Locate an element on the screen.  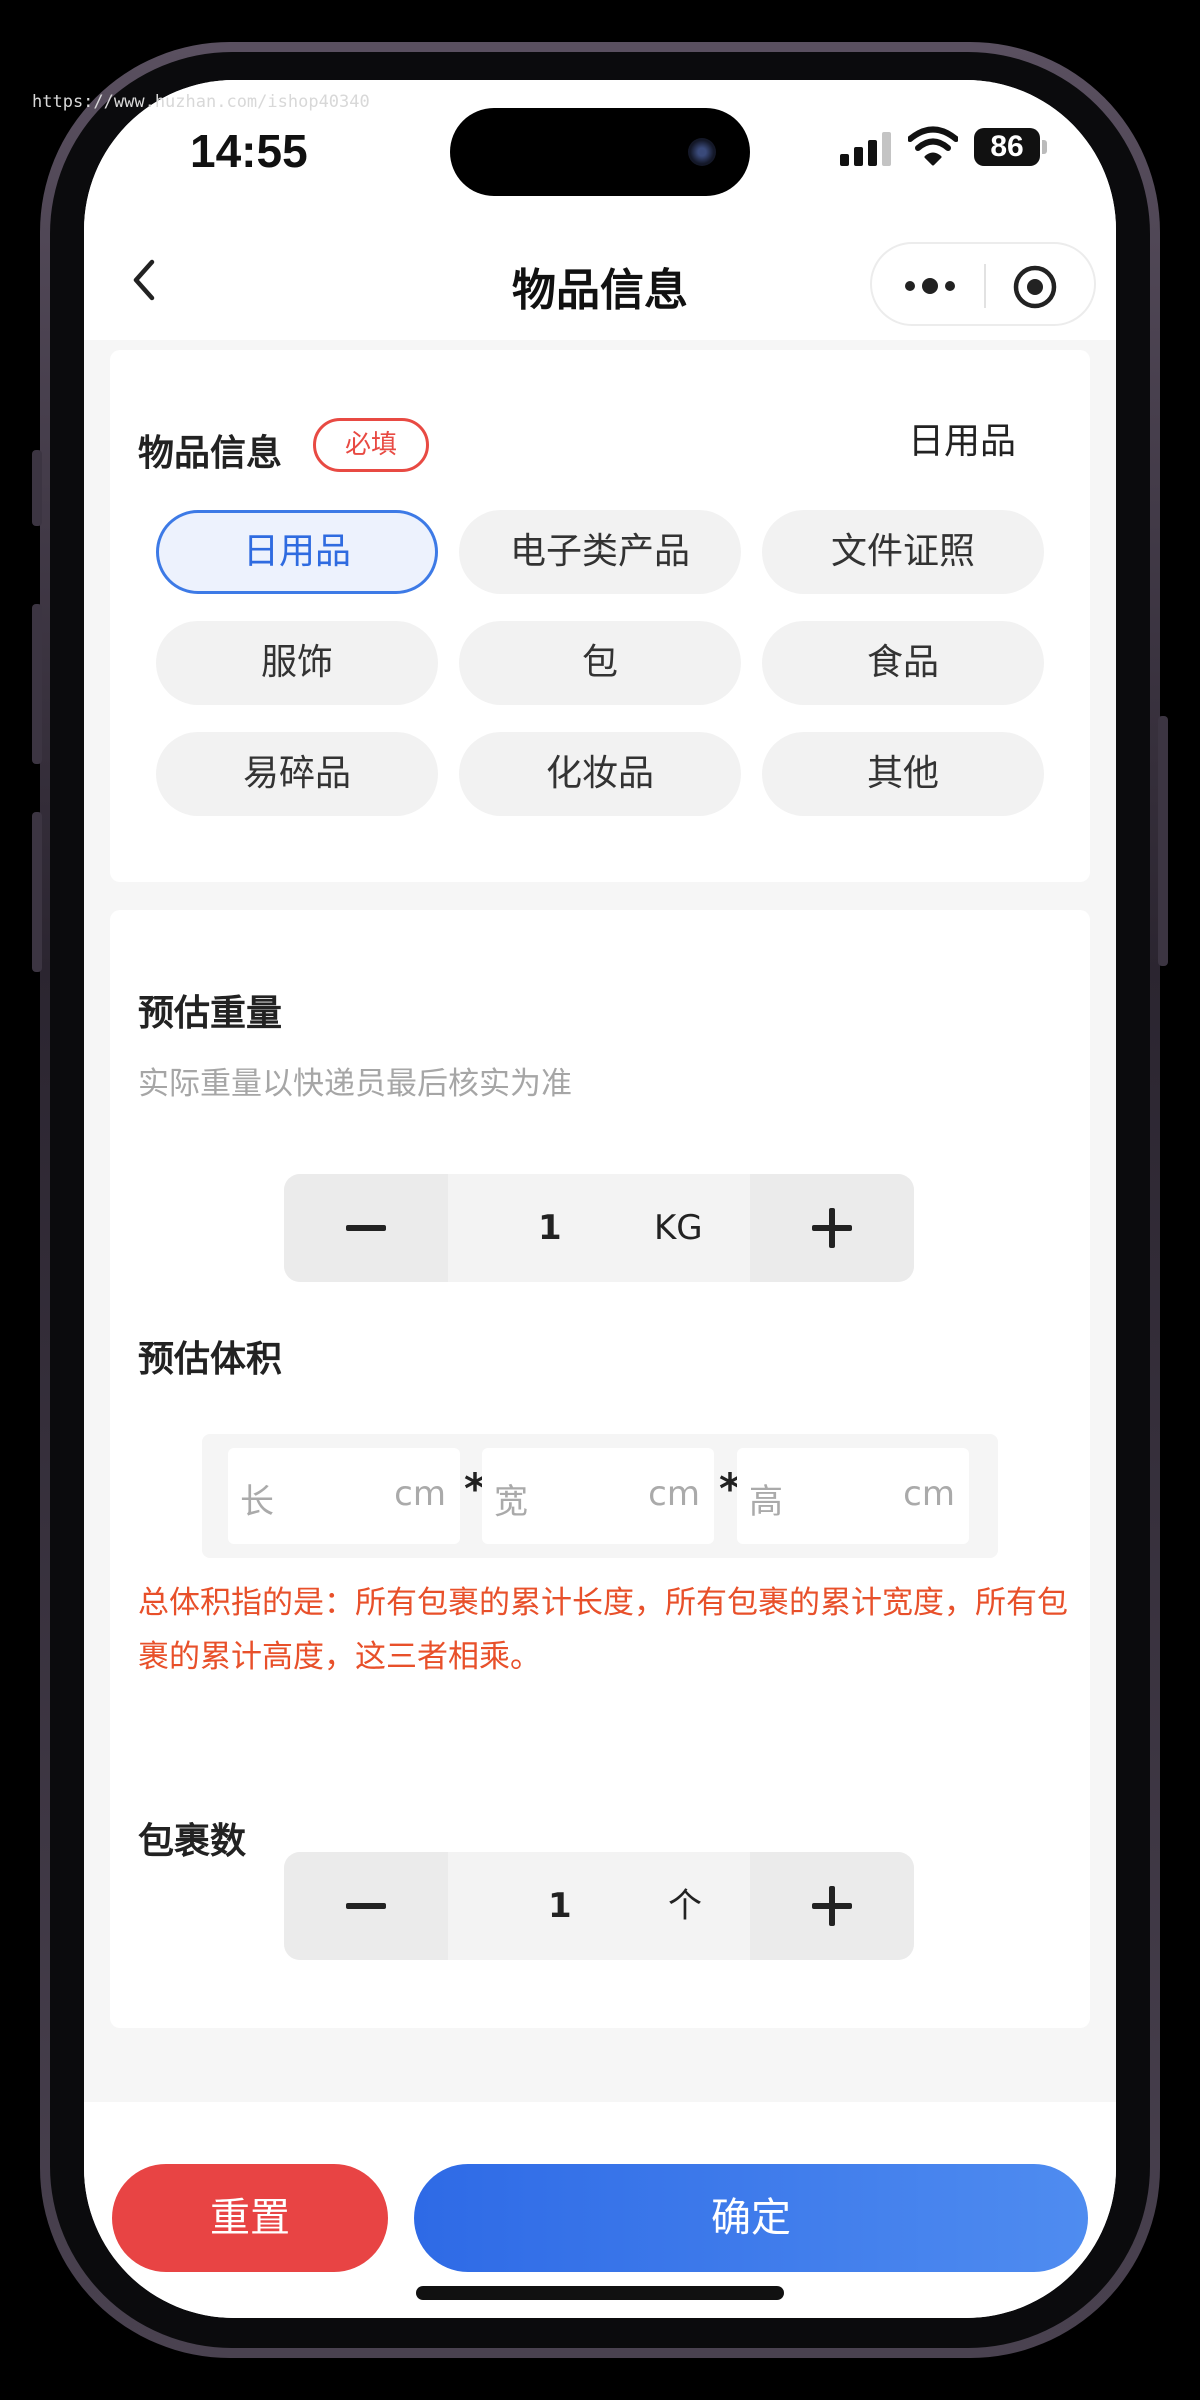
selected-category-value: 日用品 is located at coordinates (961, 441).